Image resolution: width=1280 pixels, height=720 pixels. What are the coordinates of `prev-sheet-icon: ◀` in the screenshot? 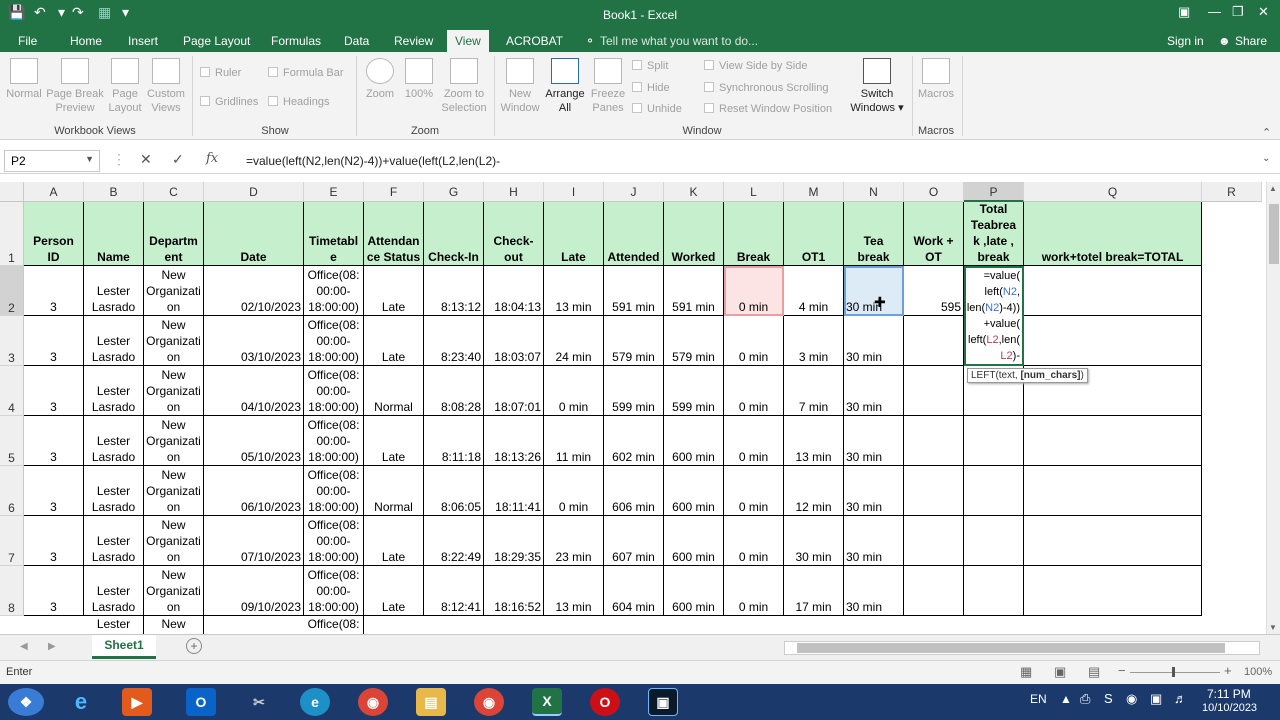 It's located at (24, 646).